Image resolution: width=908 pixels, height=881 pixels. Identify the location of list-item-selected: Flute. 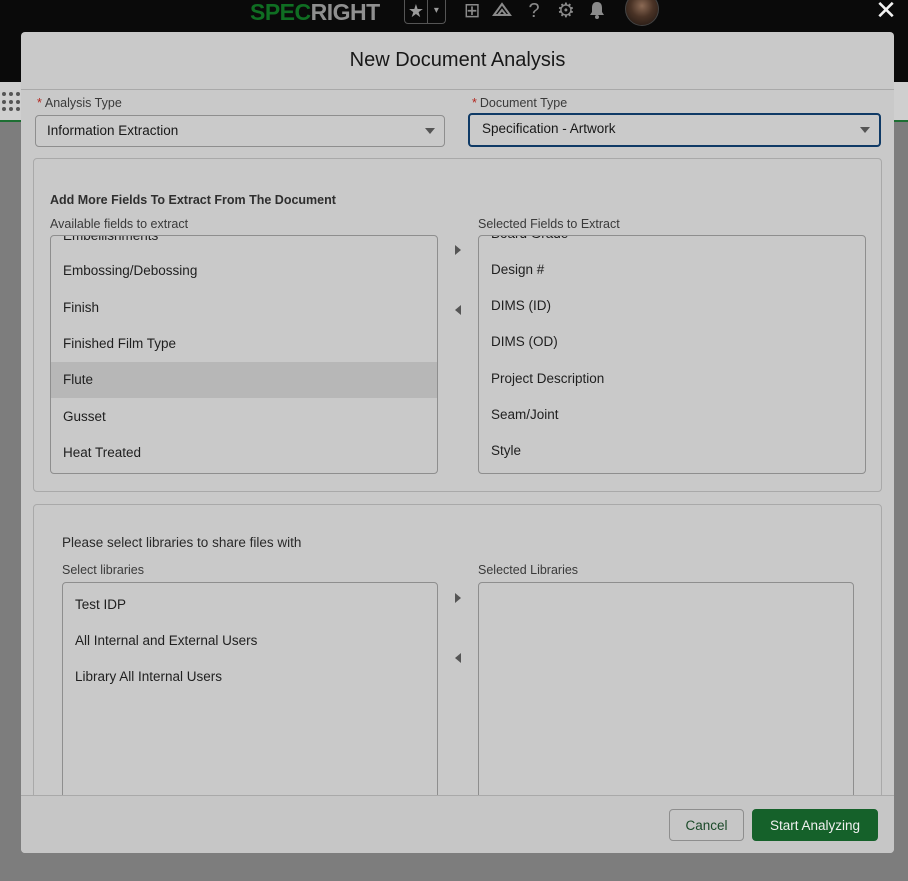
(244, 380).